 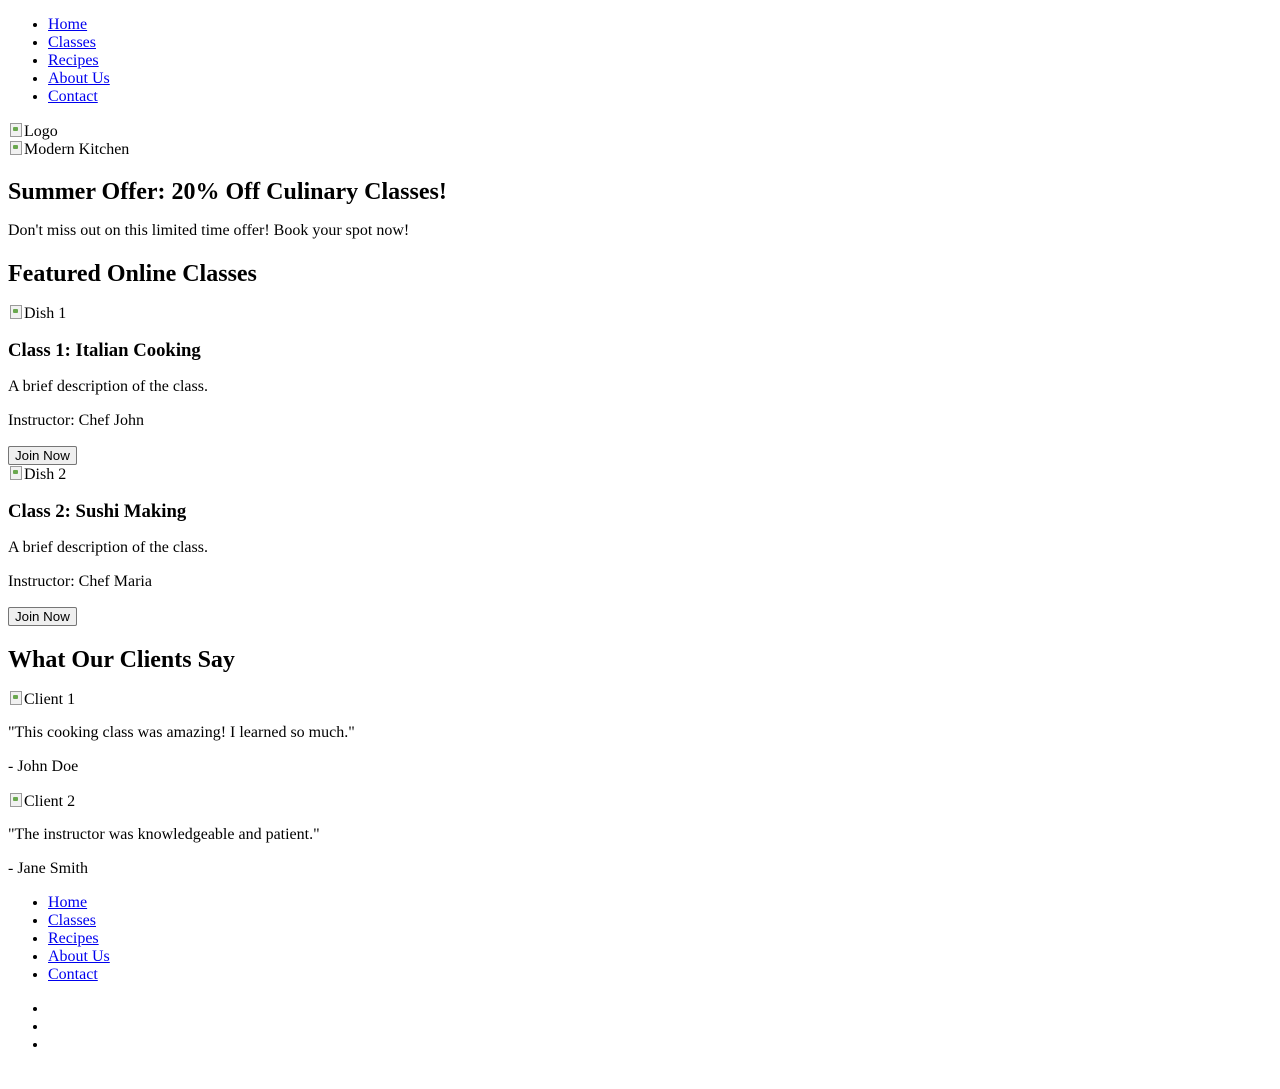 I want to click on nav-item-classes: Classes, so click(x=660, y=43).